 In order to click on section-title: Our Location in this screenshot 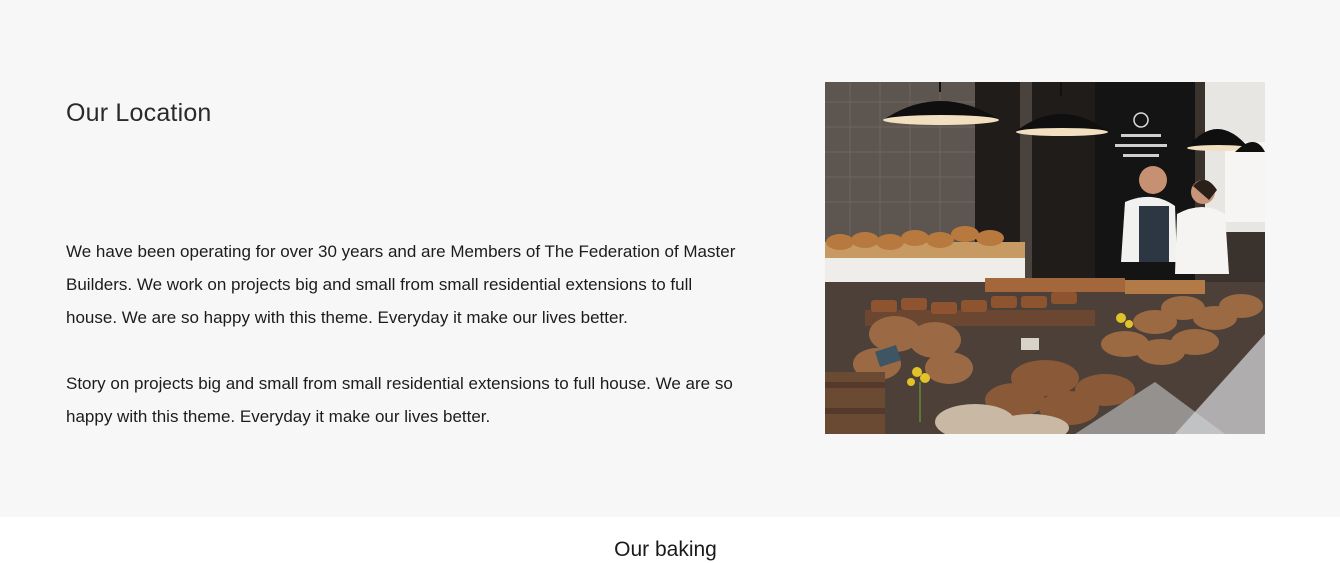, I will do `click(139, 113)`.